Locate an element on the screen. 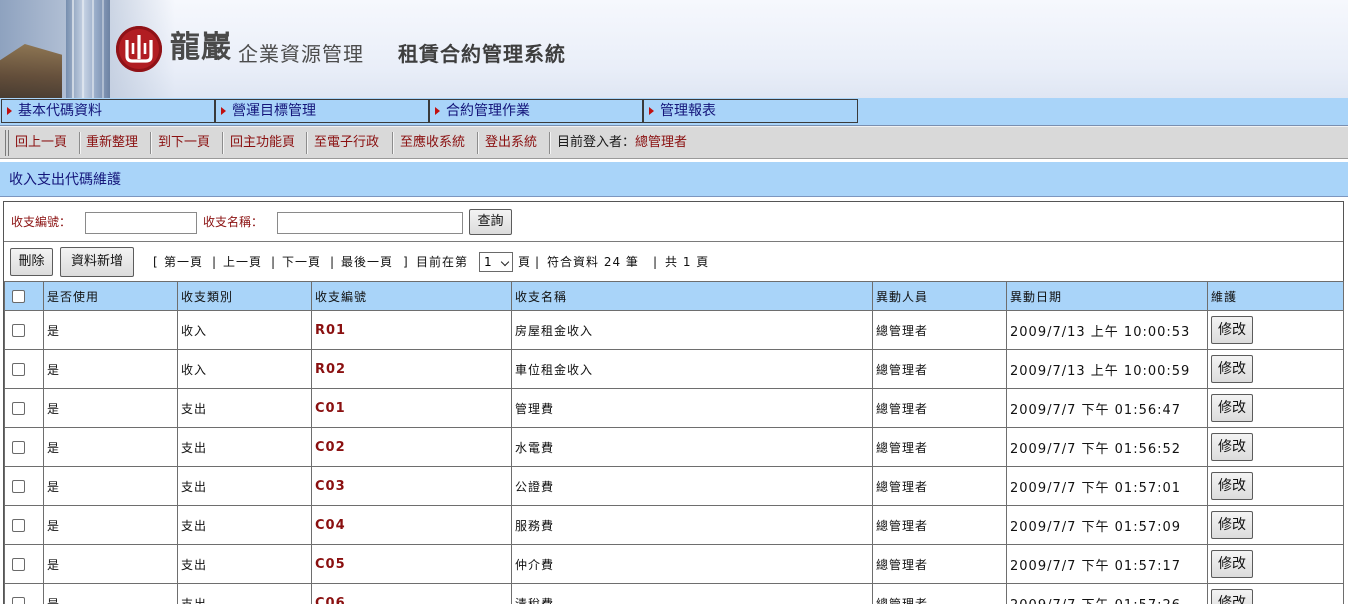 The image size is (1348, 604). name-cell: 管理費 is located at coordinates (692, 408).